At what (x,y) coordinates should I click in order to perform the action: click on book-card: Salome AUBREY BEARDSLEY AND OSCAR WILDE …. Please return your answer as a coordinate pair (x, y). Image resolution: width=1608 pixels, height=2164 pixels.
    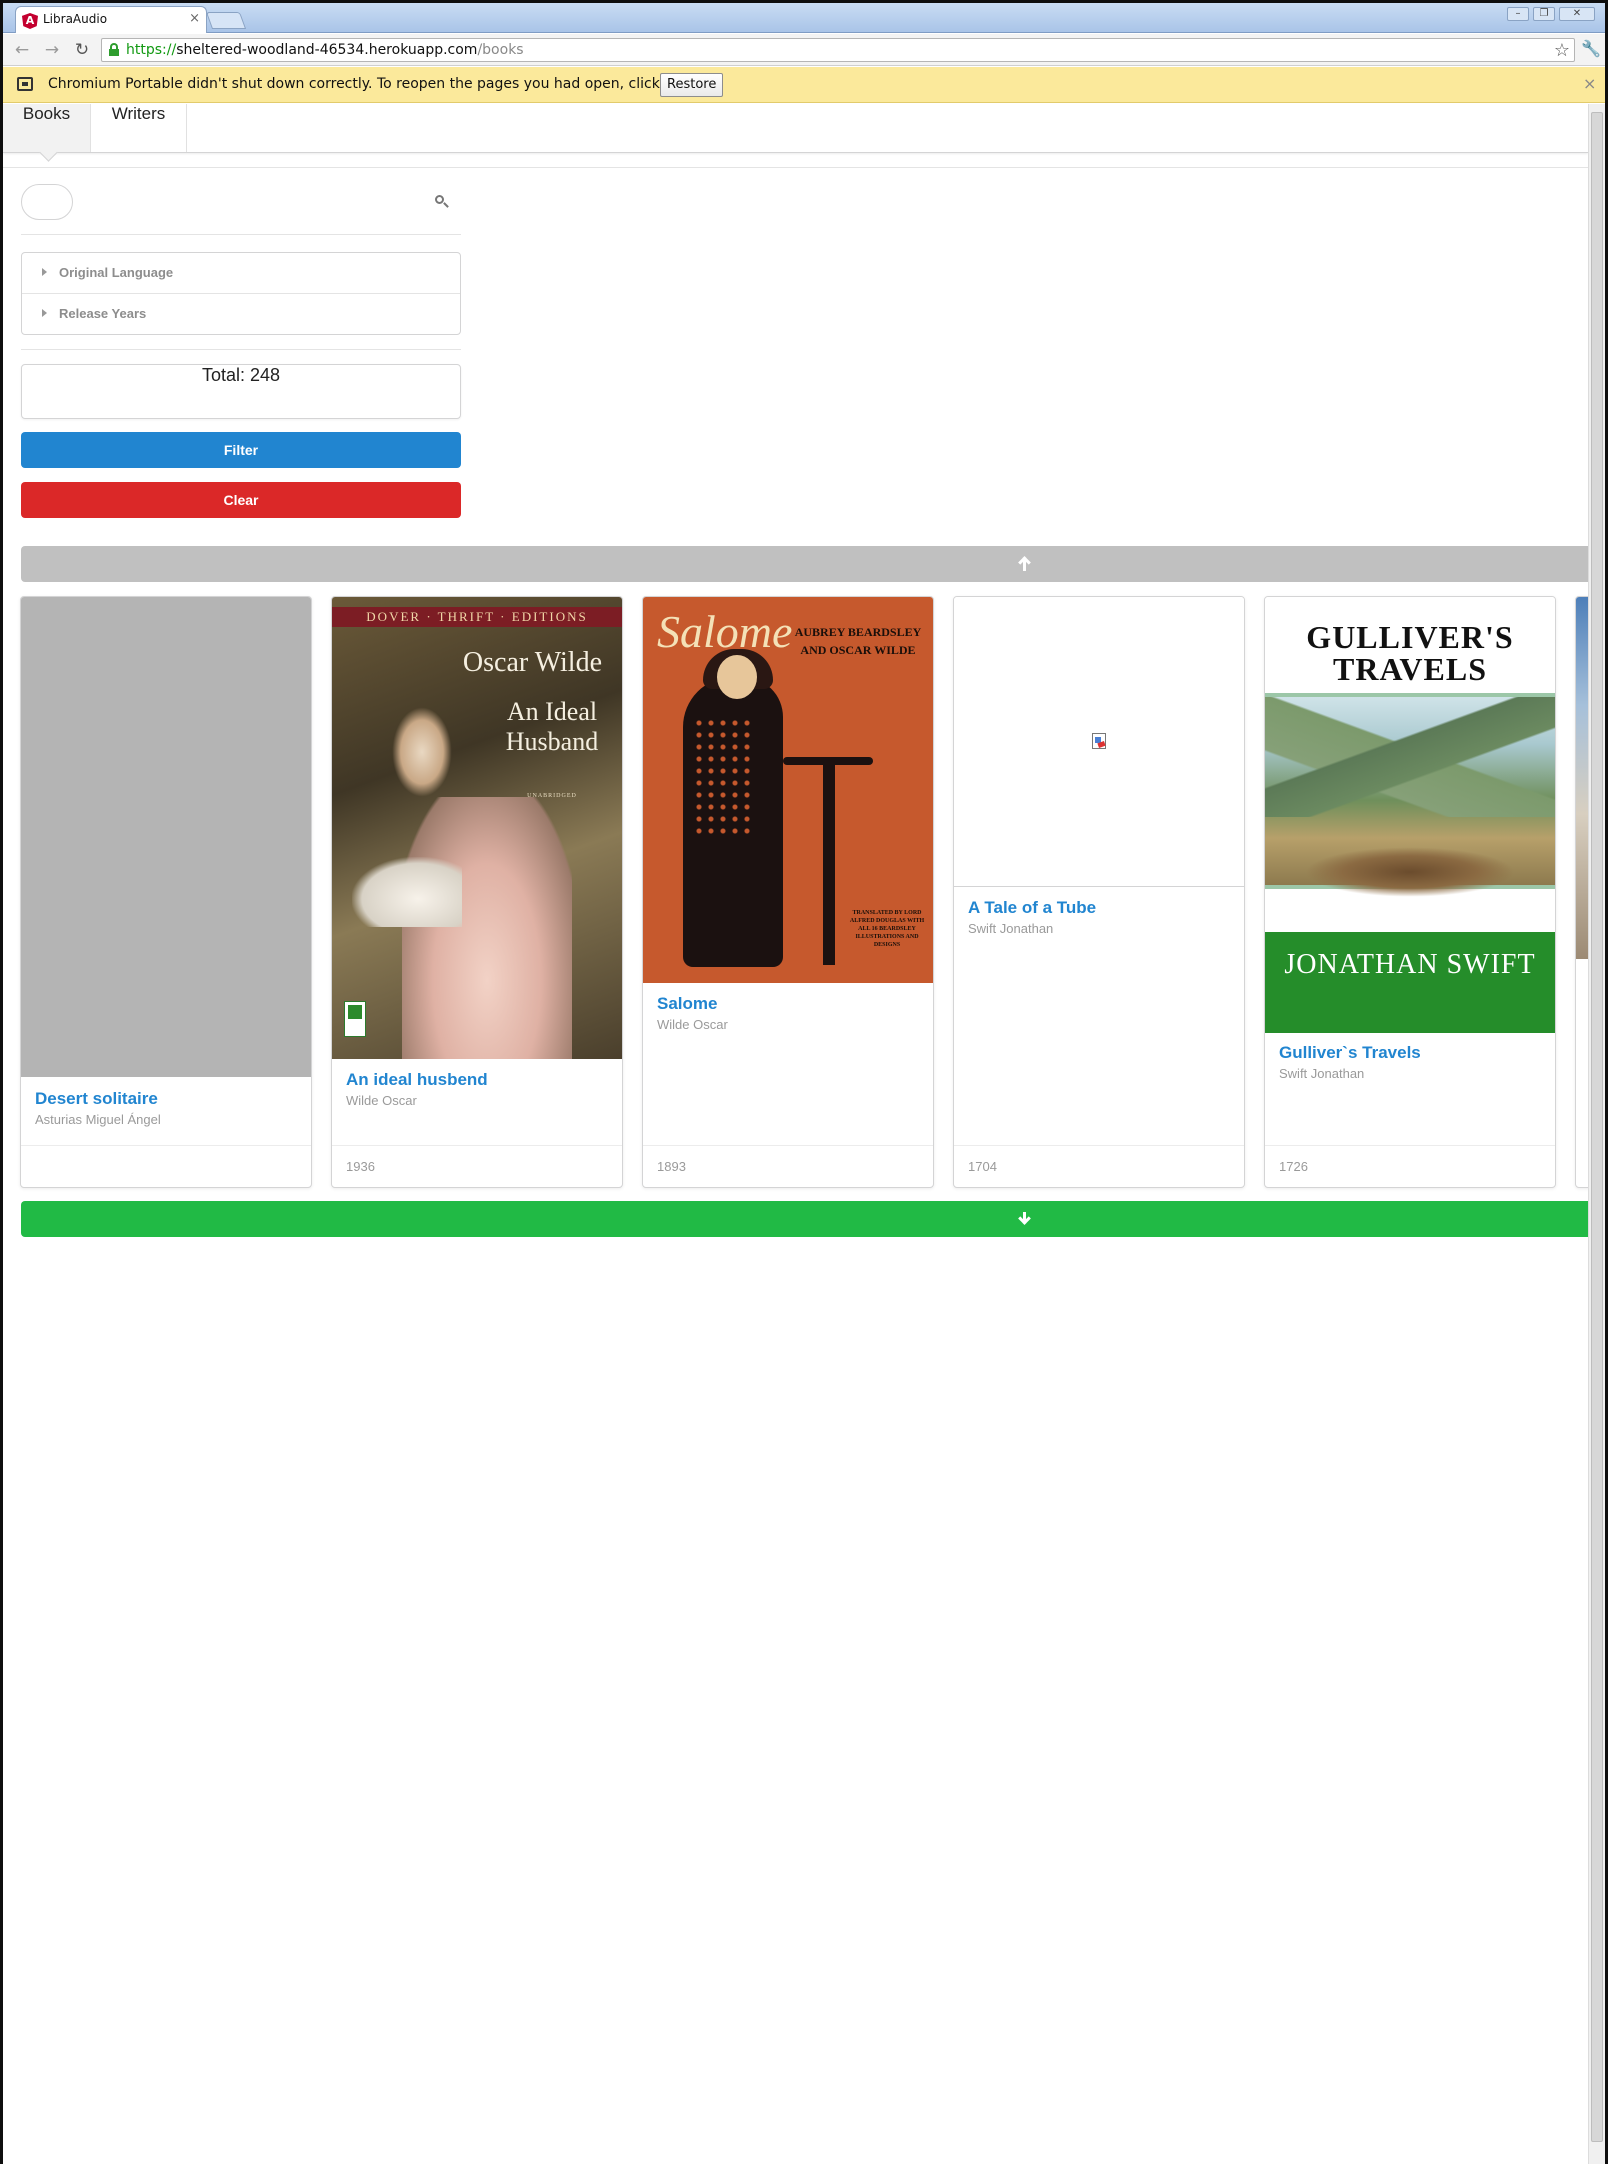
    Looking at the image, I should click on (788, 892).